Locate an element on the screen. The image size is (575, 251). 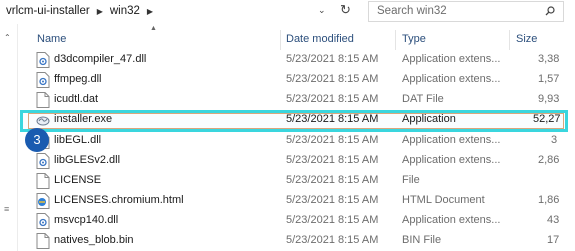
file-type: HTML Document is located at coordinates (443, 200).